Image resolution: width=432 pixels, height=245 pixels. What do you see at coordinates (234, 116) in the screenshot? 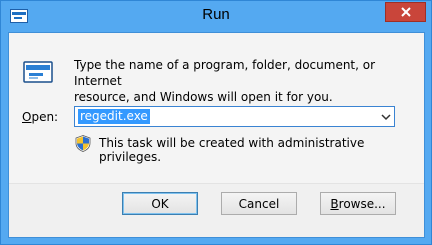
I see `open-combobox: regedit.exe` at bounding box center [234, 116].